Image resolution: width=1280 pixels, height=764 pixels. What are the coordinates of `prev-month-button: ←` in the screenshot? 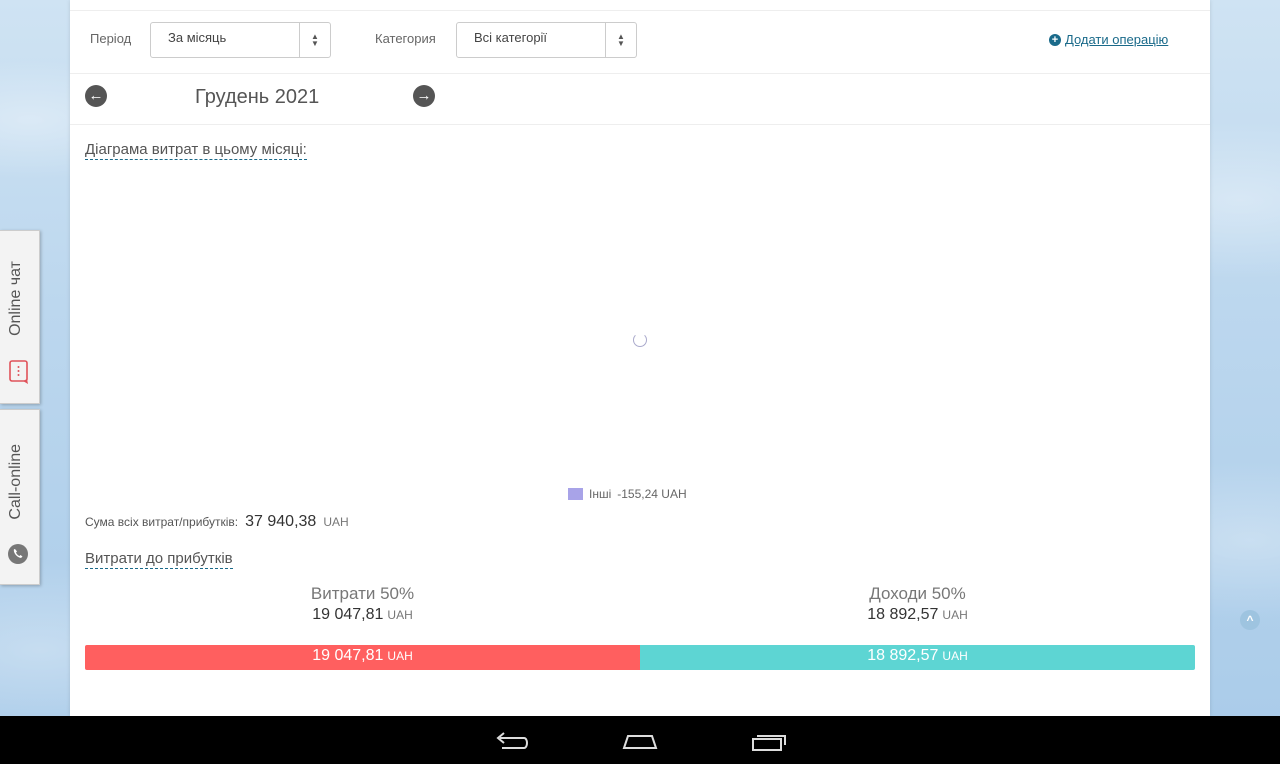 It's located at (96, 96).